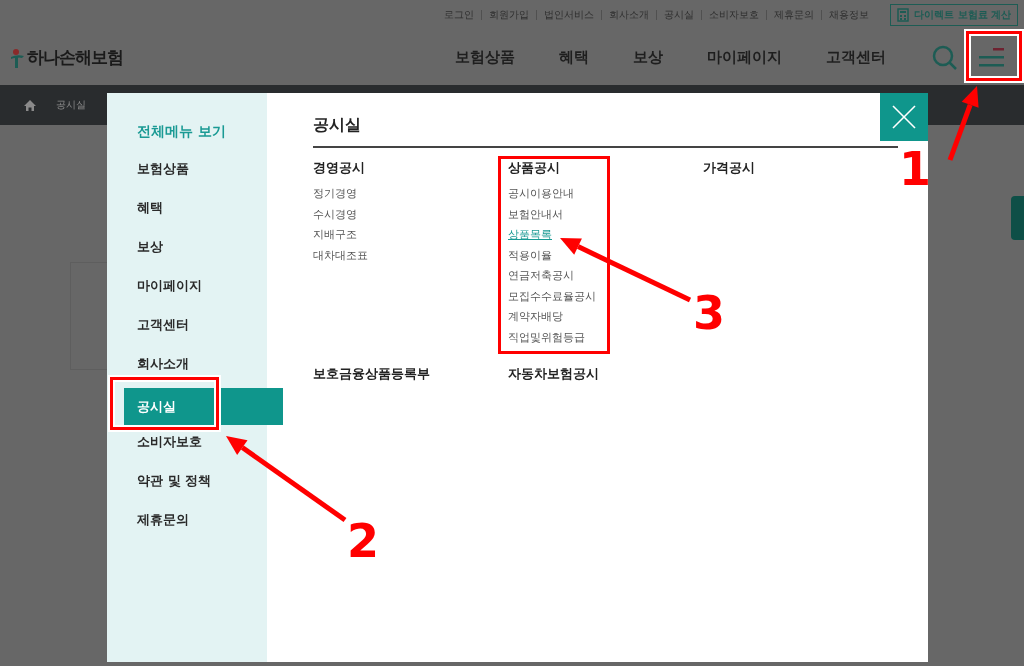 The width and height of the screenshot is (1024, 666). I want to click on submenu-link: 모집수수료율공시, so click(552, 295).